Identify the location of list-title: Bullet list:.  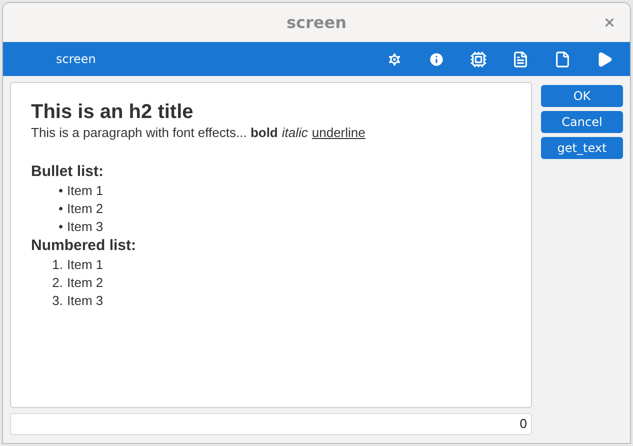
(67, 172).